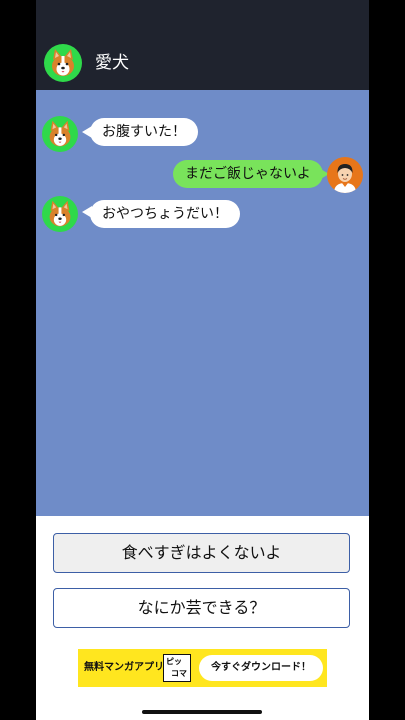 The image size is (405, 720). I want to click on logo-top-text: ピッ, so click(174, 661).